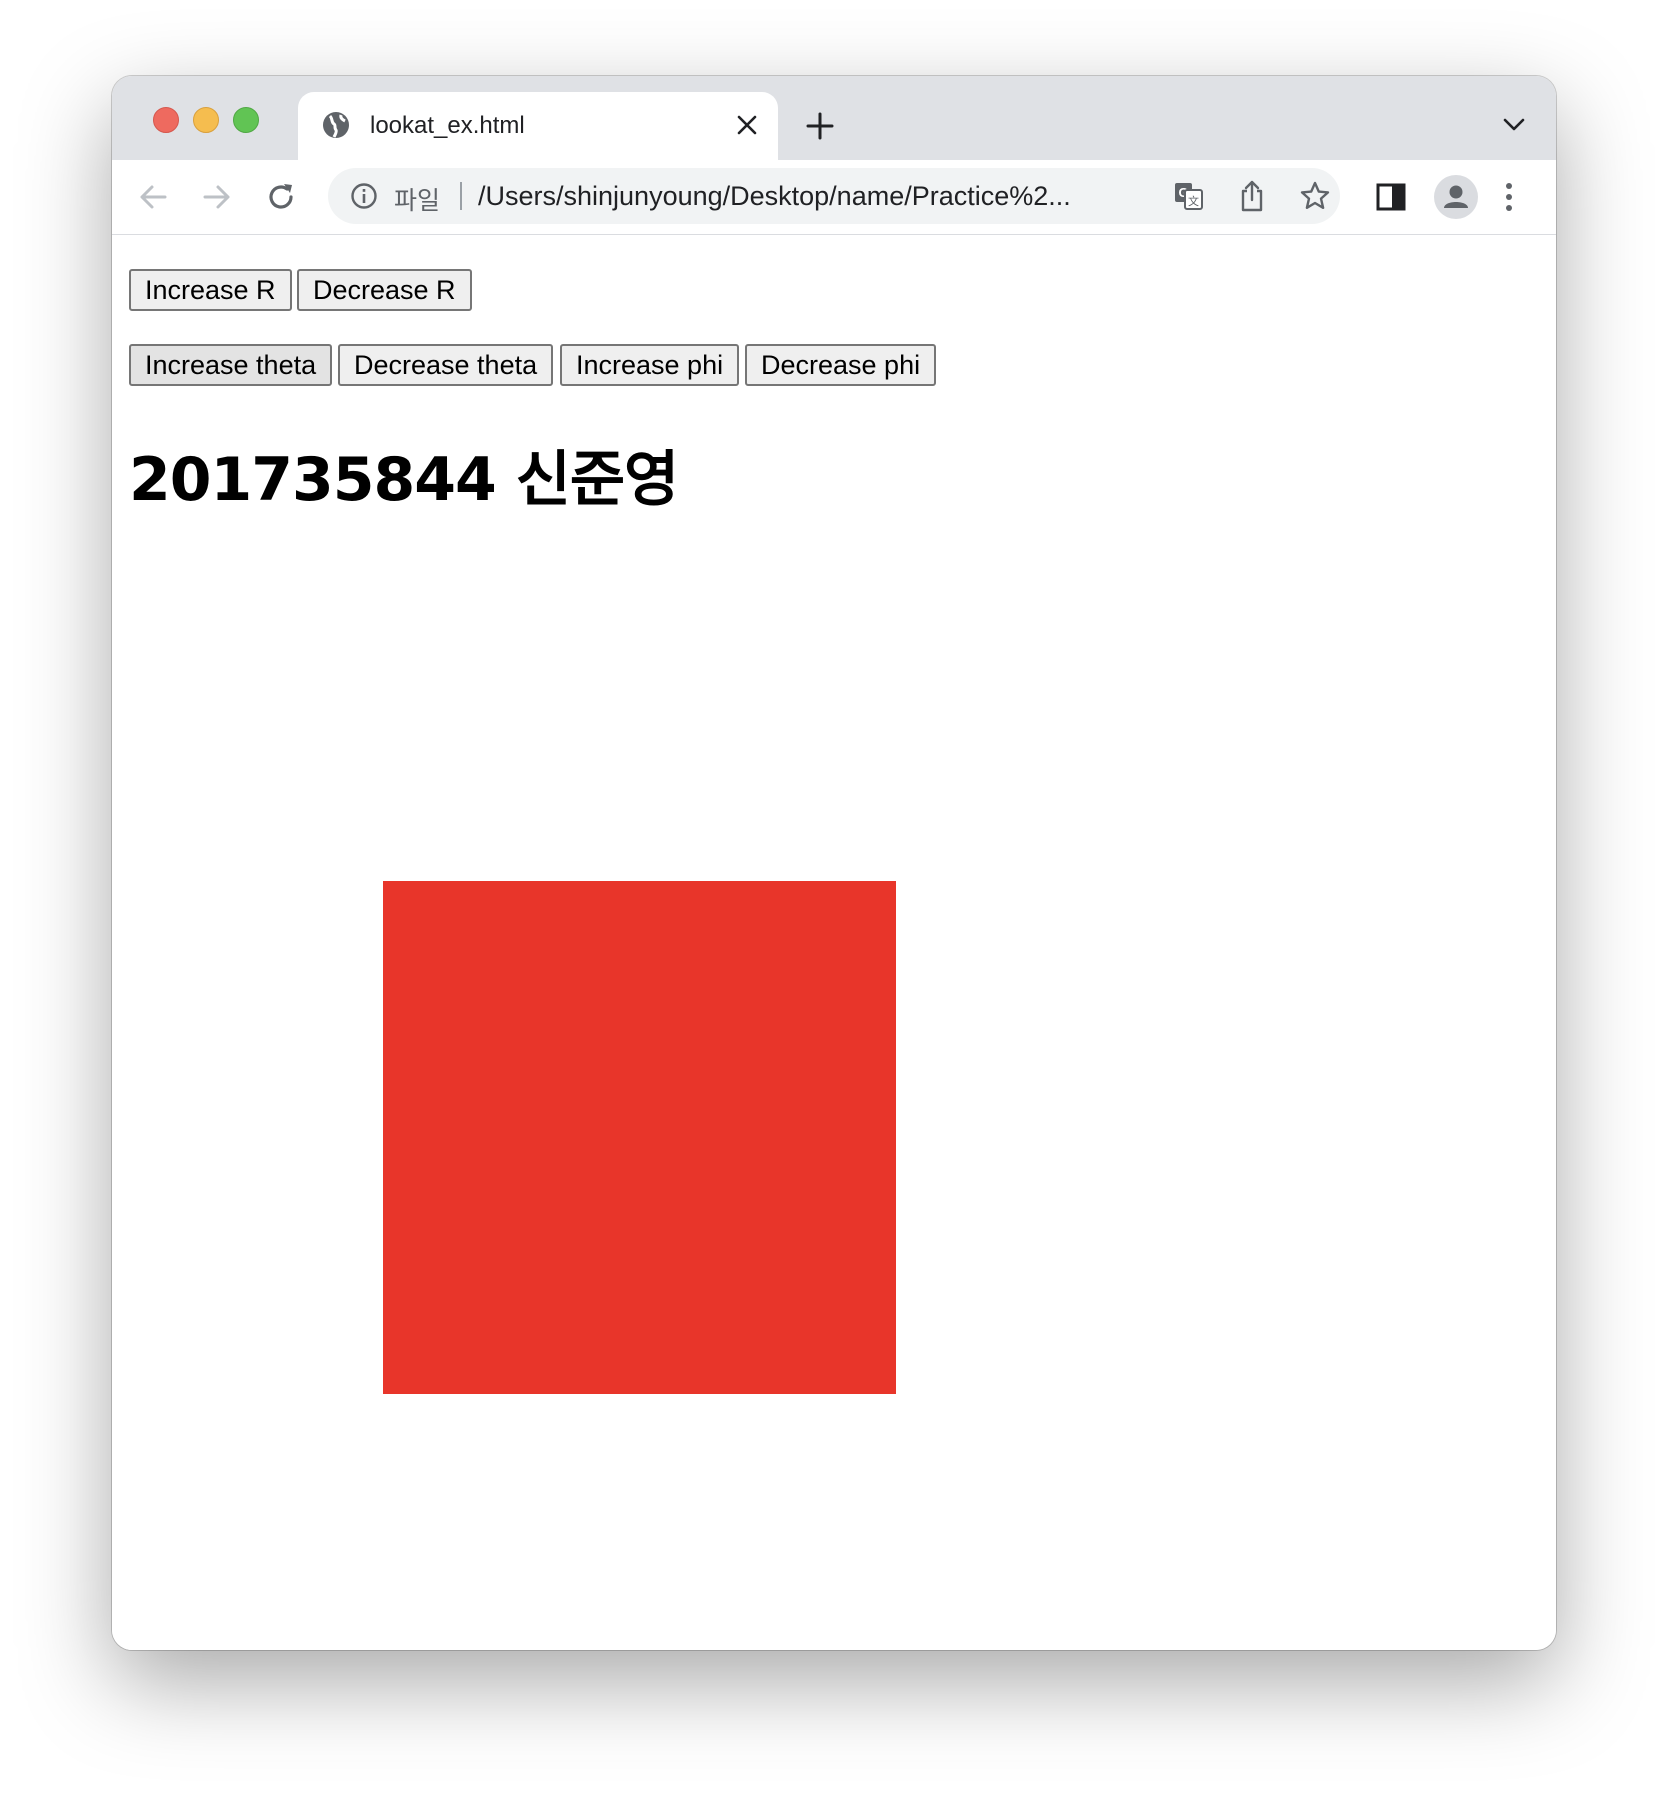 This screenshot has width=1668, height=1798. Describe the element at coordinates (1456, 197) in the screenshot. I see `profile-avatar-icon` at that location.